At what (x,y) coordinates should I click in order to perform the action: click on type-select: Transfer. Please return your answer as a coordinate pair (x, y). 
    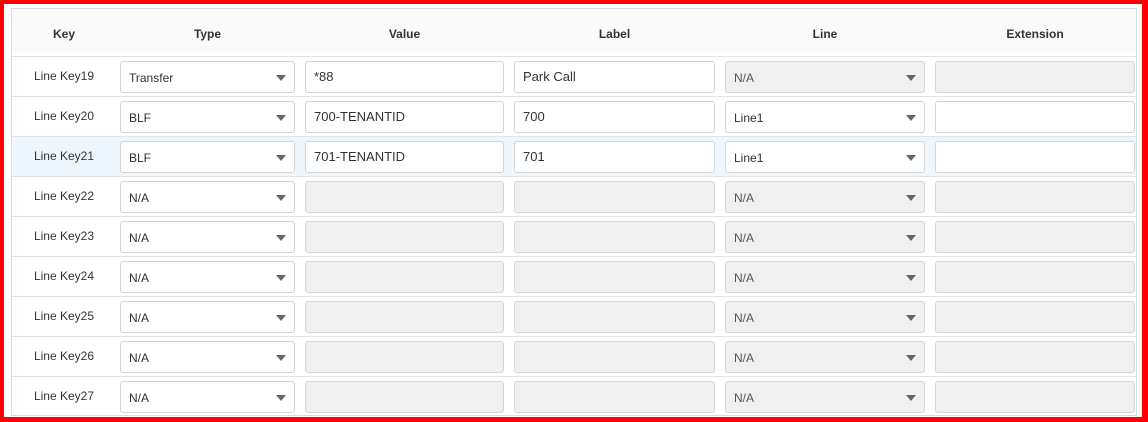
    Looking at the image, I should click on (207, 77).